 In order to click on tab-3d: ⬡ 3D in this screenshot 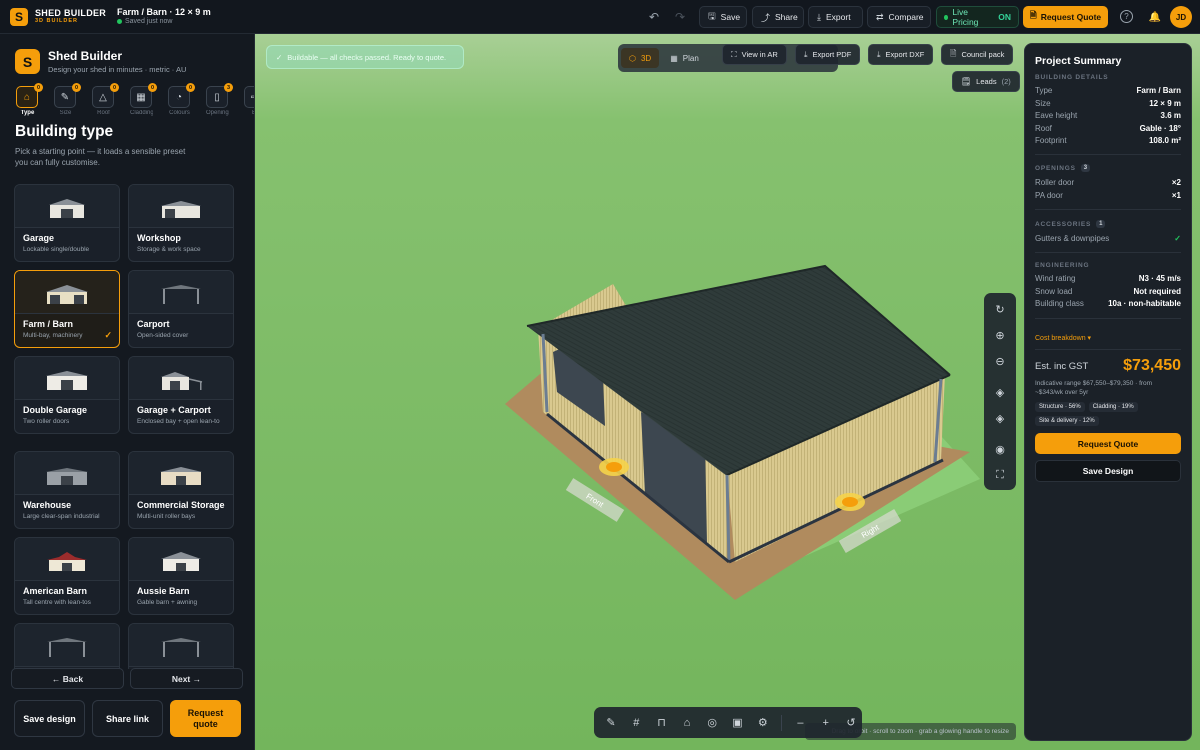, I will do `click(640, 58)`.